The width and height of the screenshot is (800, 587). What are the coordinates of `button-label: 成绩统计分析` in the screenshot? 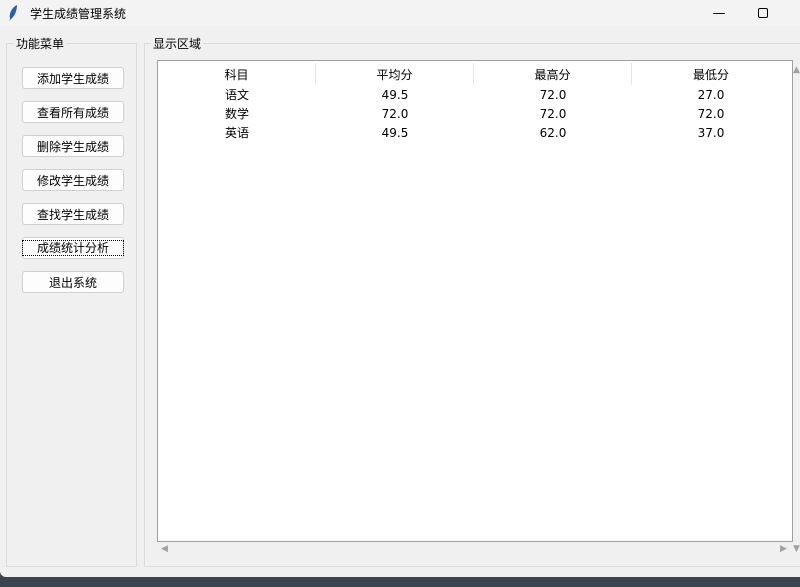 It's located at (73, 248).